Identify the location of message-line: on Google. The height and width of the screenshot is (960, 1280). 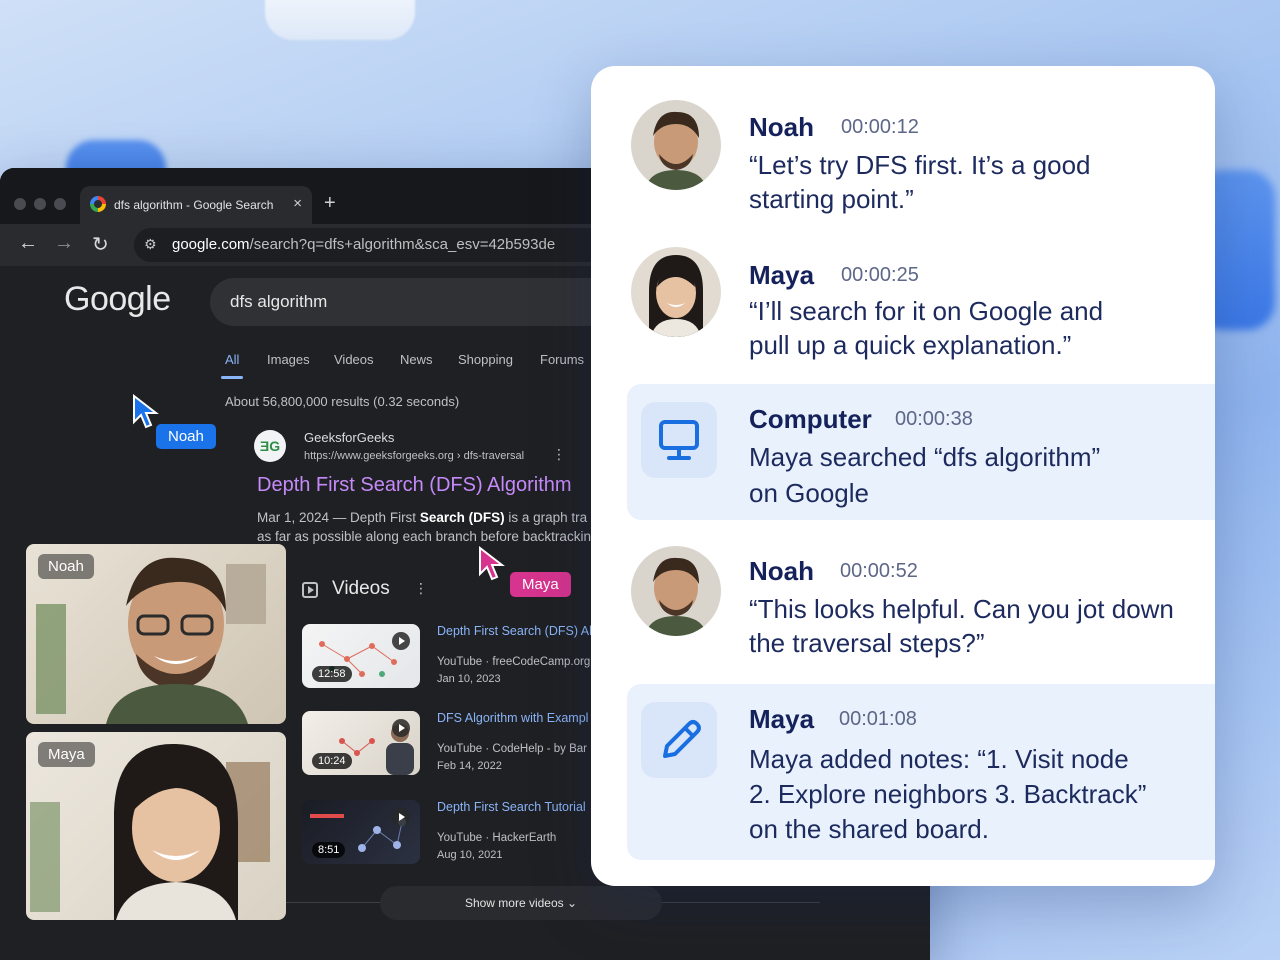
(809, 493).